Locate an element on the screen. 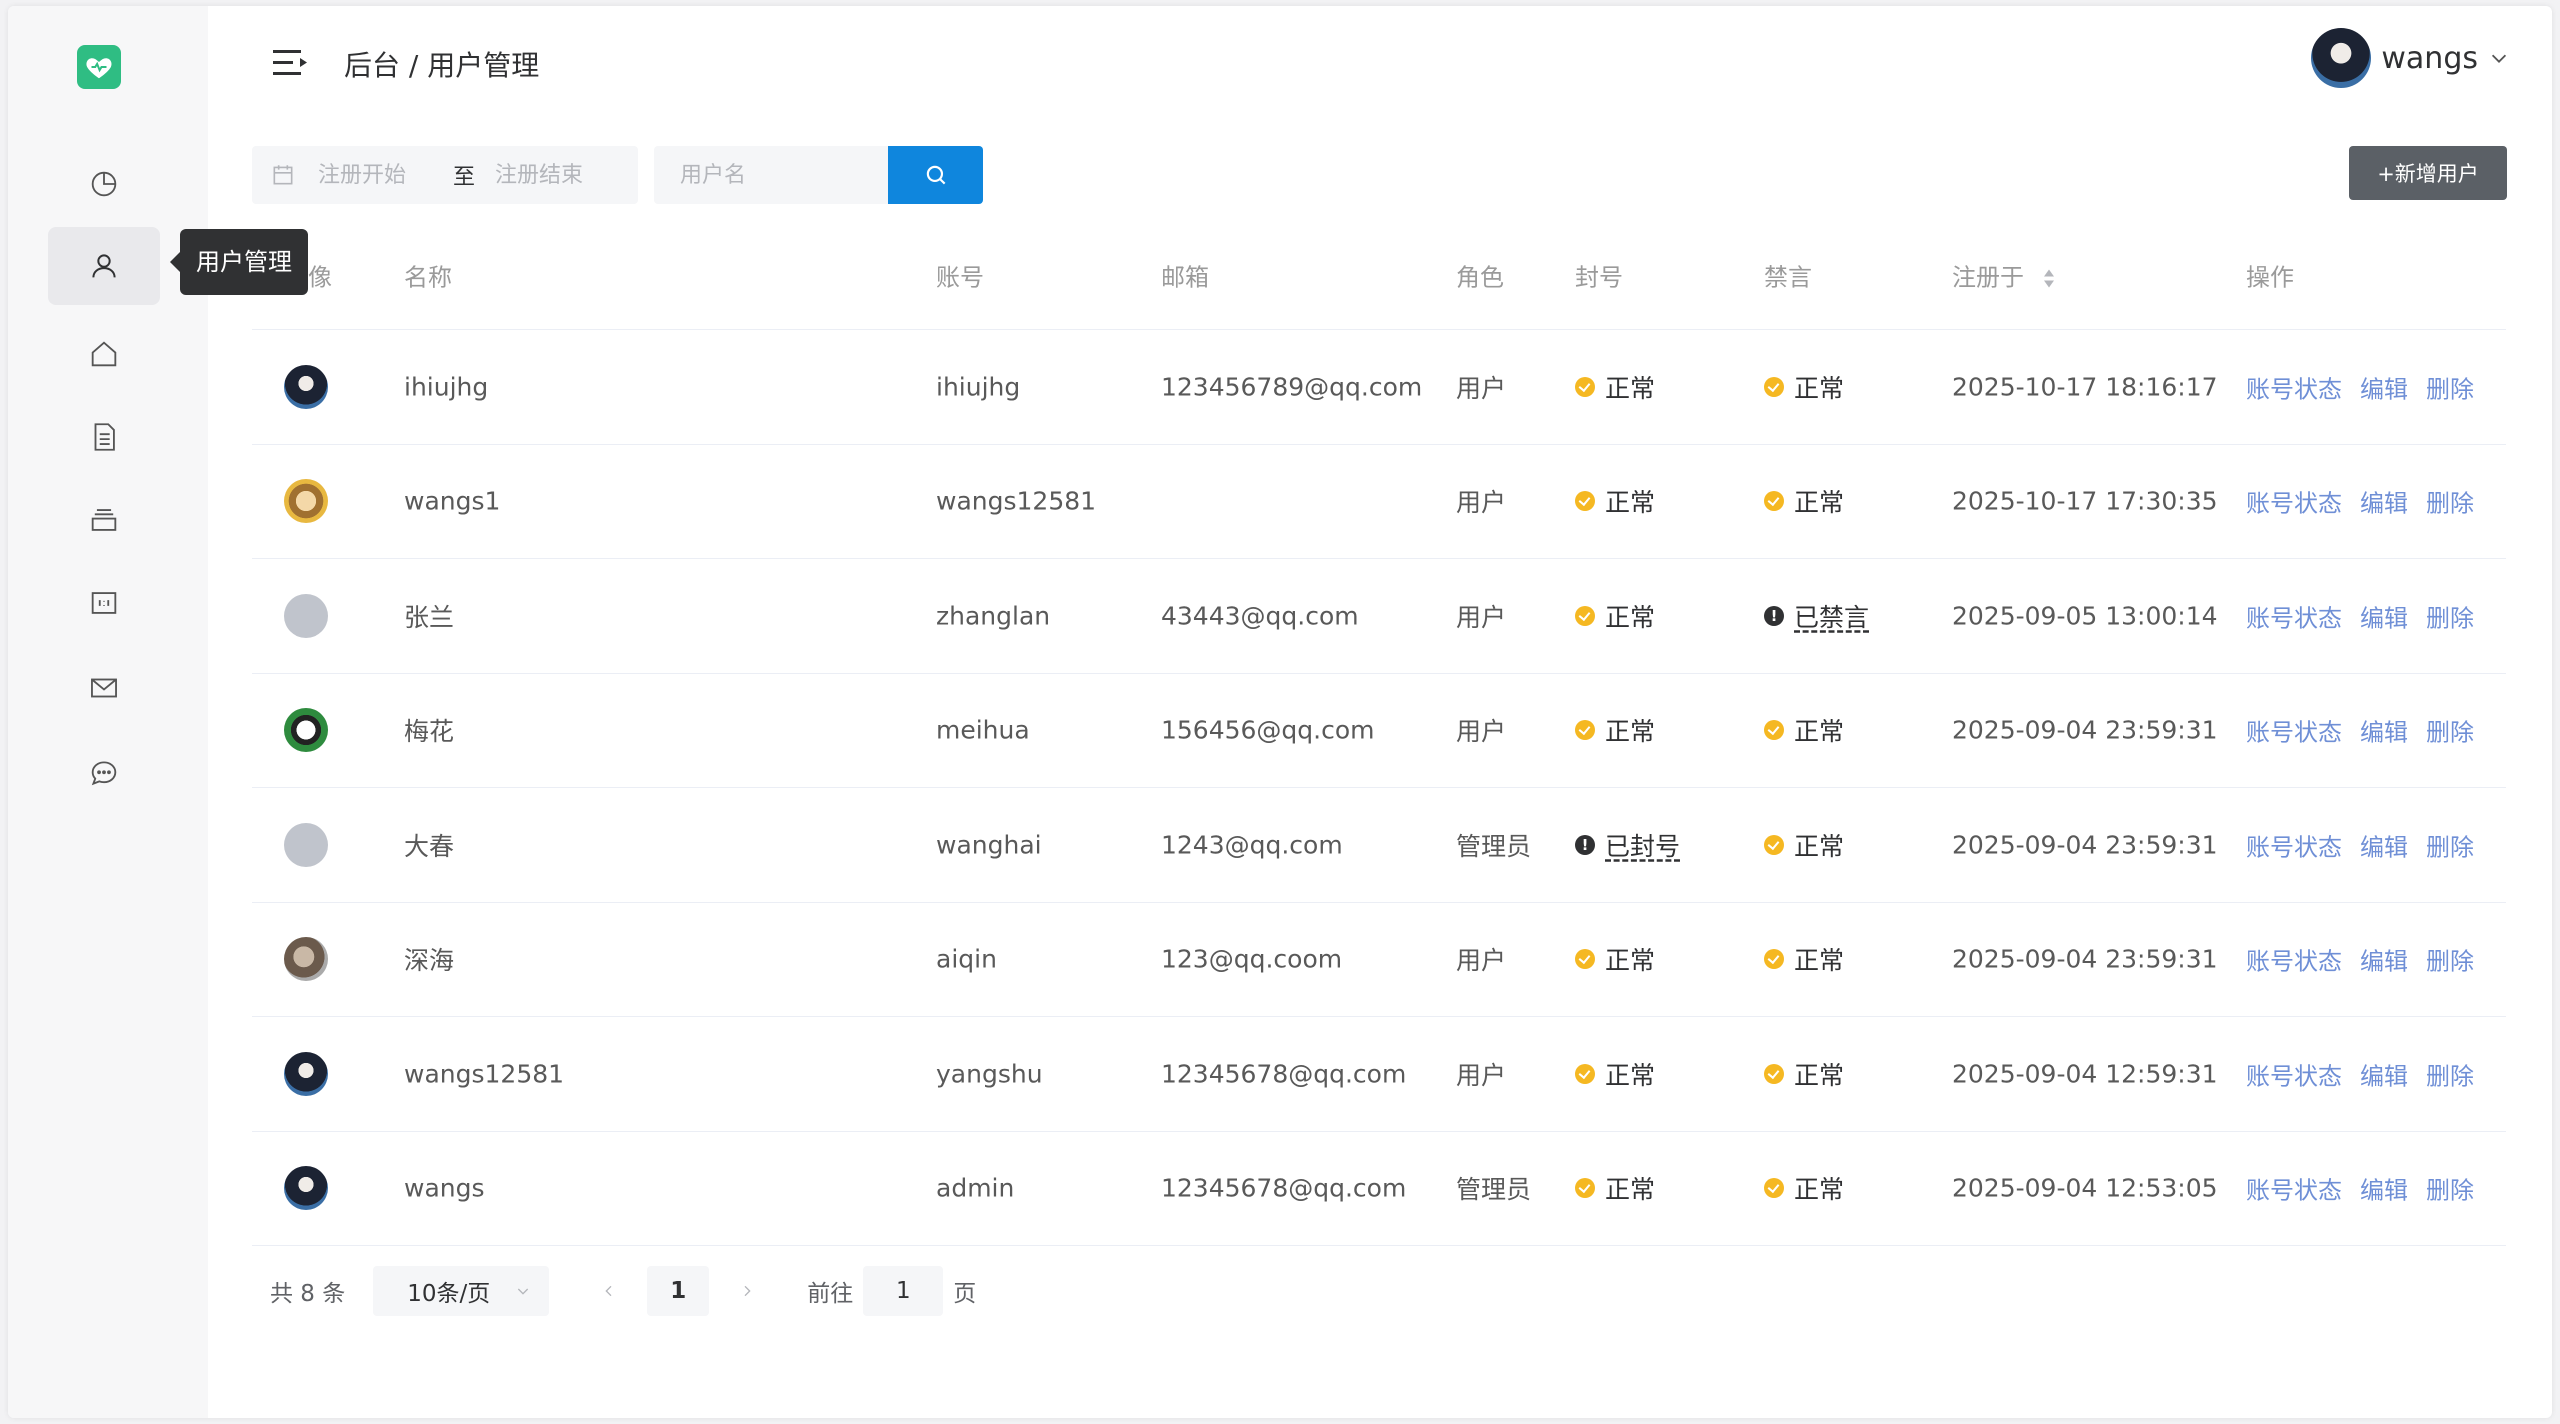 Image resolution: width=2560 pixels, height=1424 pixels. goto-page-input is located at coordinates (903, 1291).